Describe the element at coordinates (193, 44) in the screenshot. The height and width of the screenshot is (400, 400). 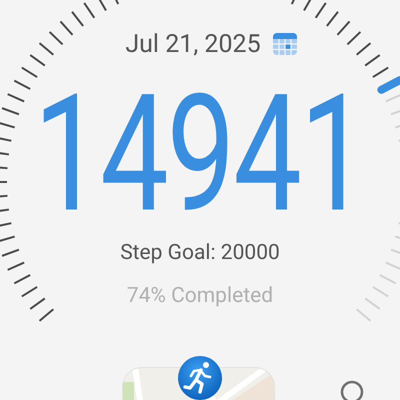
I see `date-label: Jul 21, 2025` at that location.